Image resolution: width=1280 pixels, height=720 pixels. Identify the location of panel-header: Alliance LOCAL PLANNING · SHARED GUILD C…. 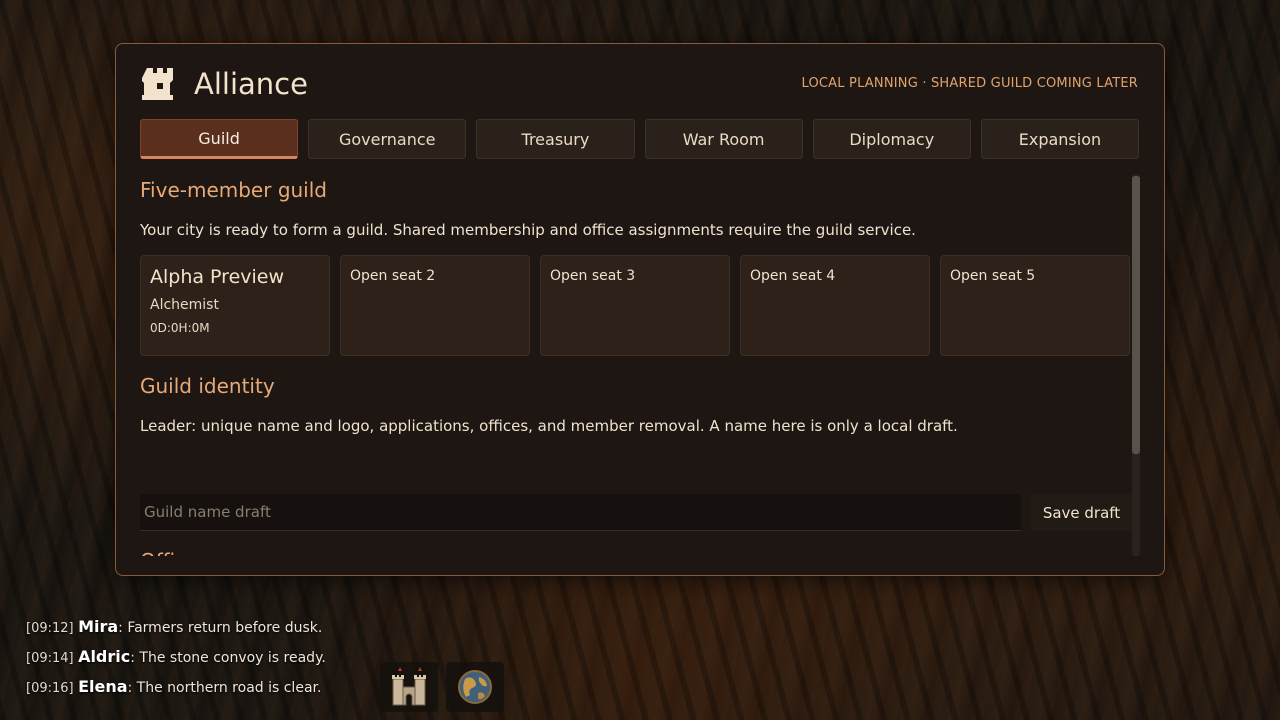
(640, 86).